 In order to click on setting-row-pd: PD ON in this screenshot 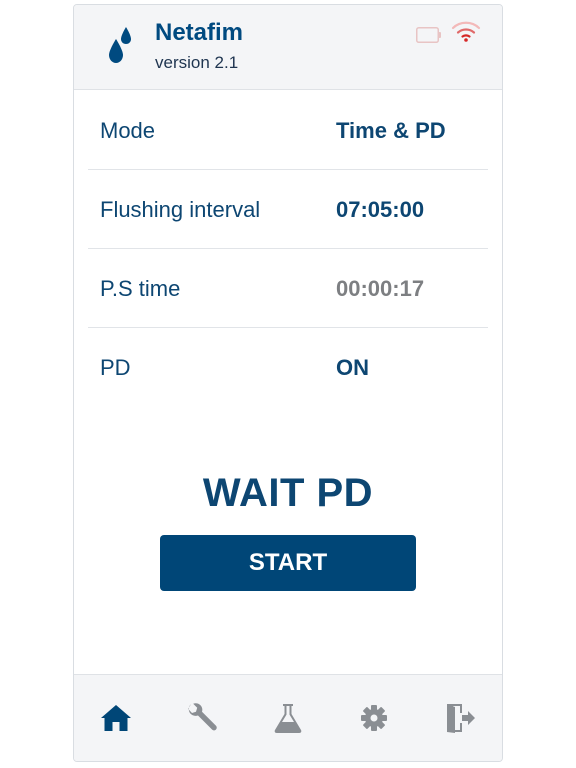, I will do `click(288, 367)`.